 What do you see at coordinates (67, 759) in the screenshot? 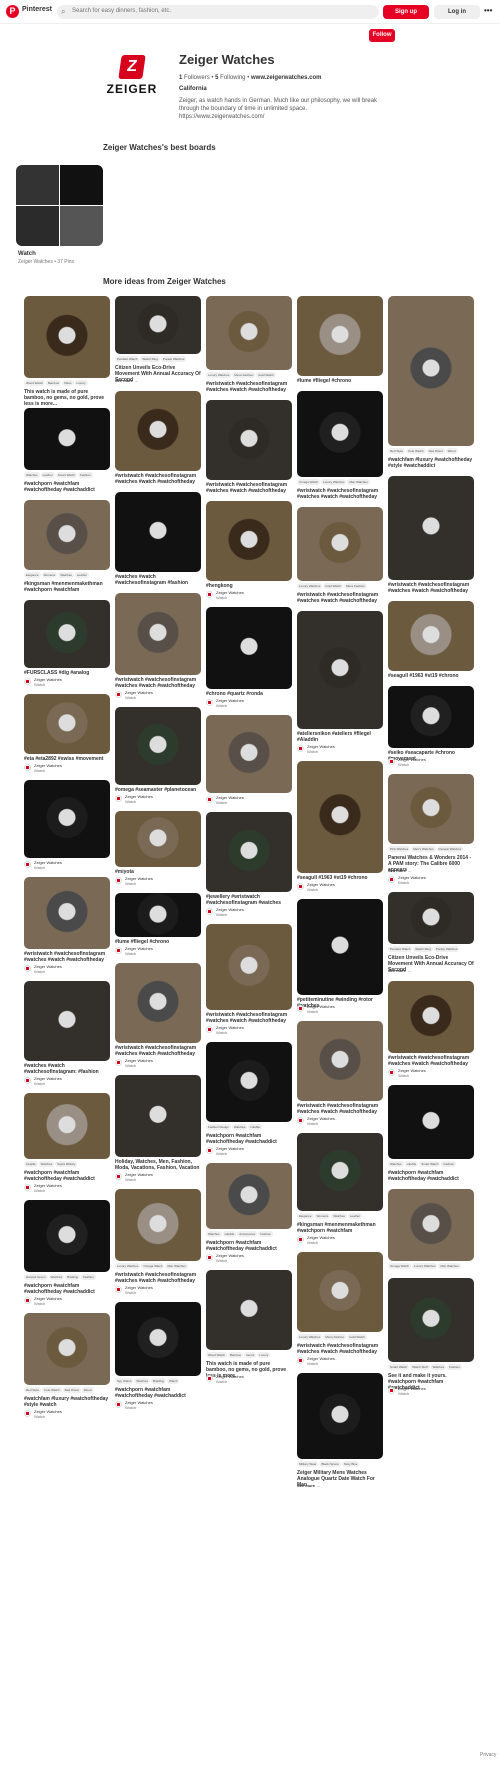
I see `pin-title: #eta #eta2892 #swiss #movement` at bounding box center [67, 759].